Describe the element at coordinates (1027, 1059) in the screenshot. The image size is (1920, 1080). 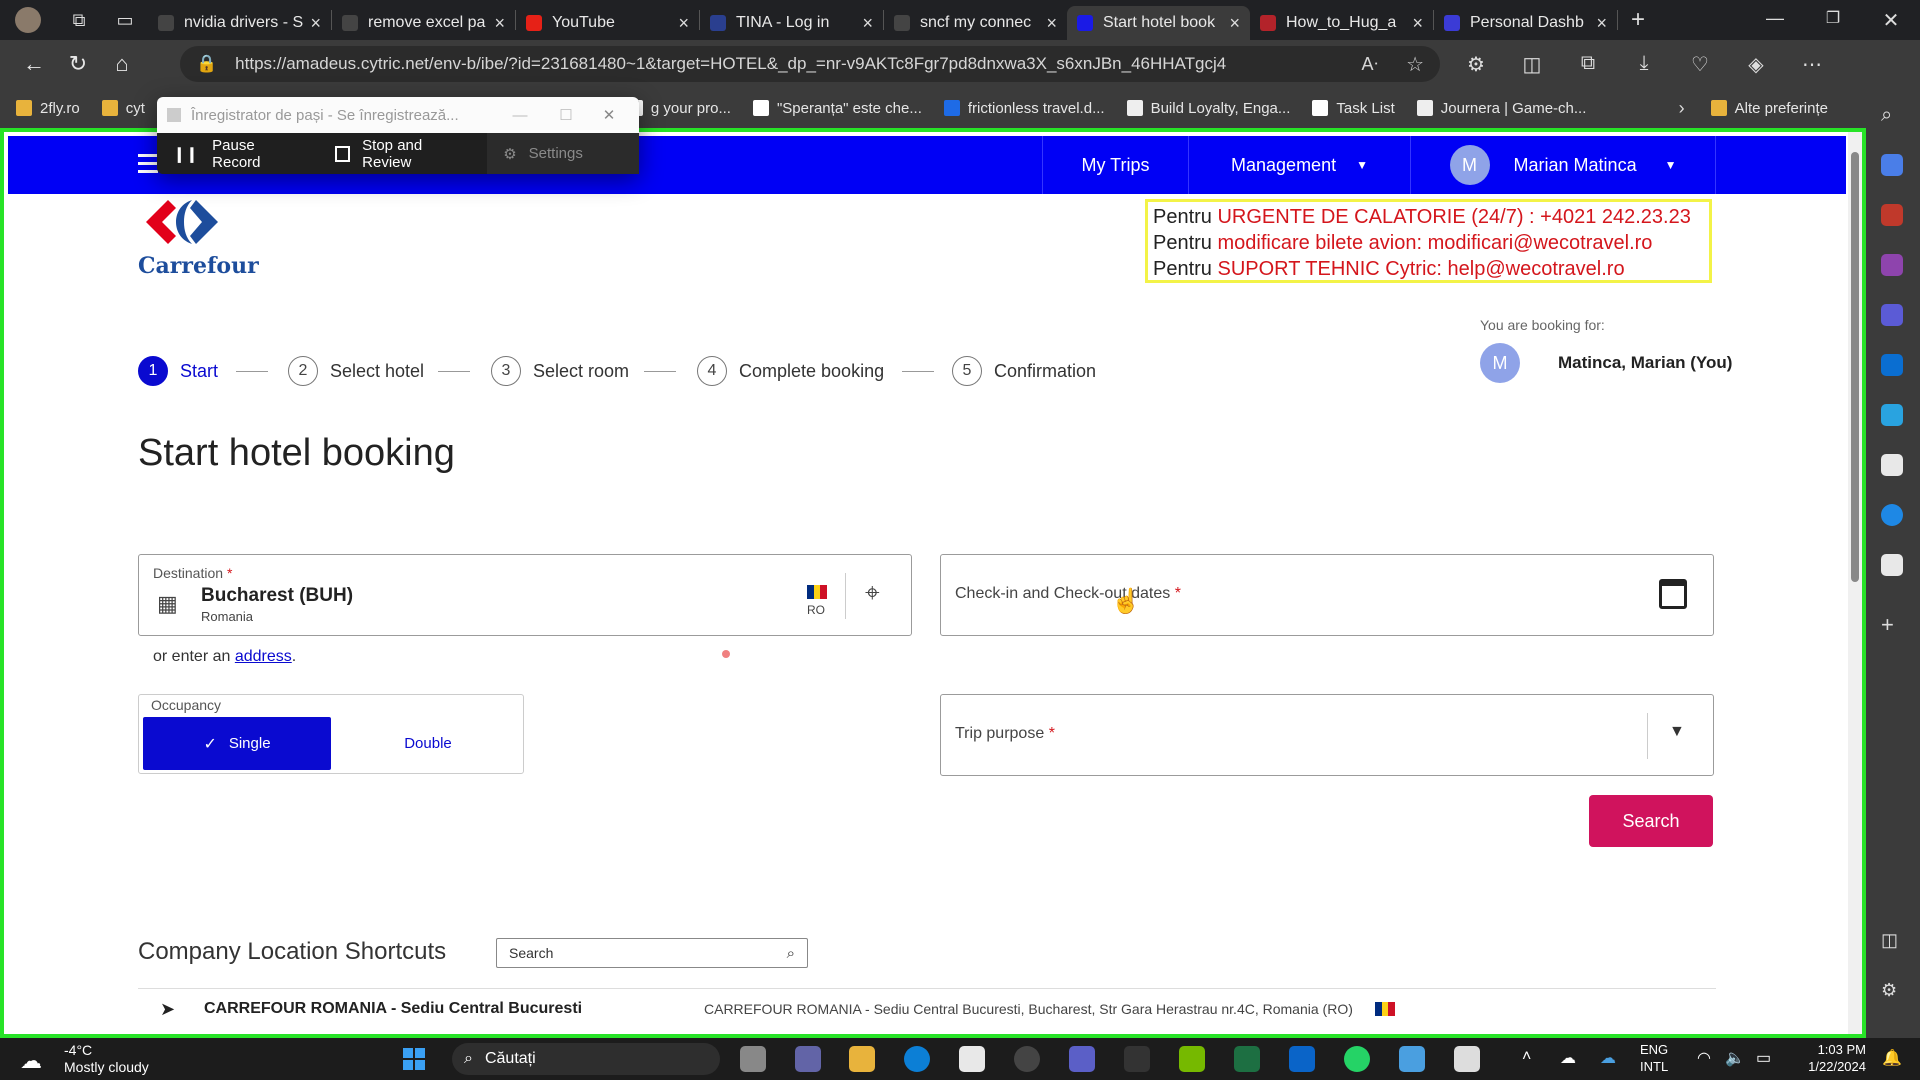
I see `dell-icon` at that location.